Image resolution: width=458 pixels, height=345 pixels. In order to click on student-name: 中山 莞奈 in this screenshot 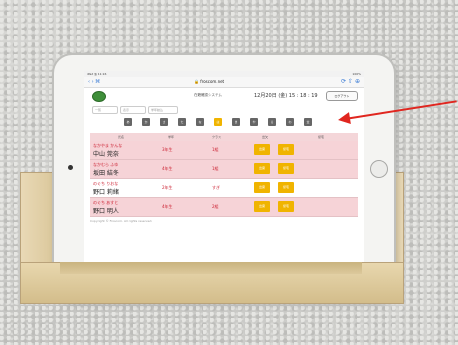, I will do `click(106, 154)`.